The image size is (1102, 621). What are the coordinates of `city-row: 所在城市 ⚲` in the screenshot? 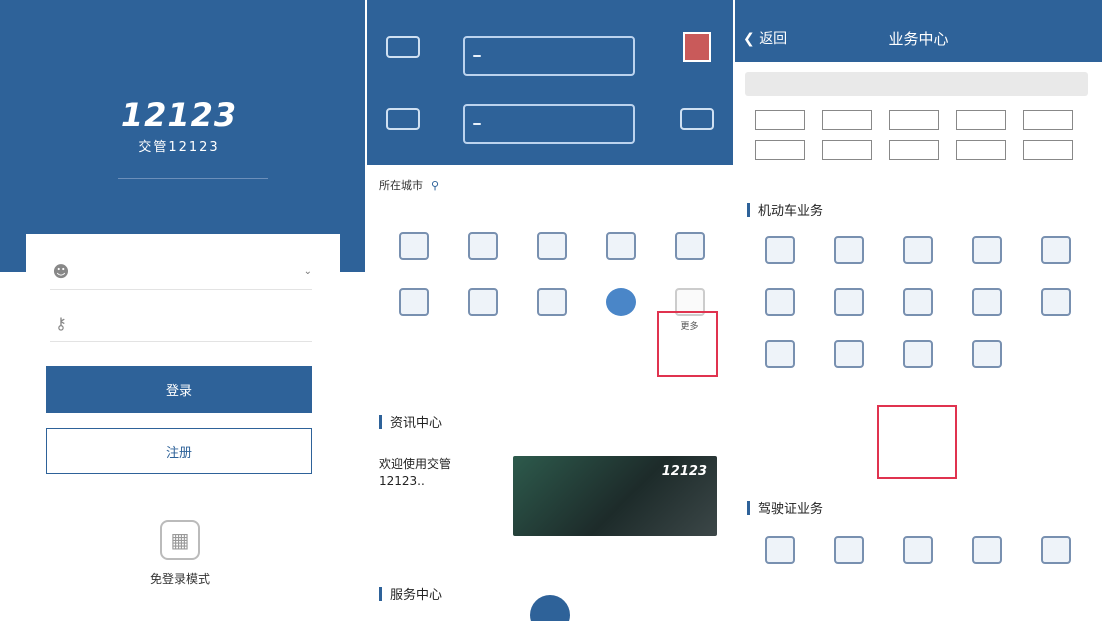 It's located at (550, 185).